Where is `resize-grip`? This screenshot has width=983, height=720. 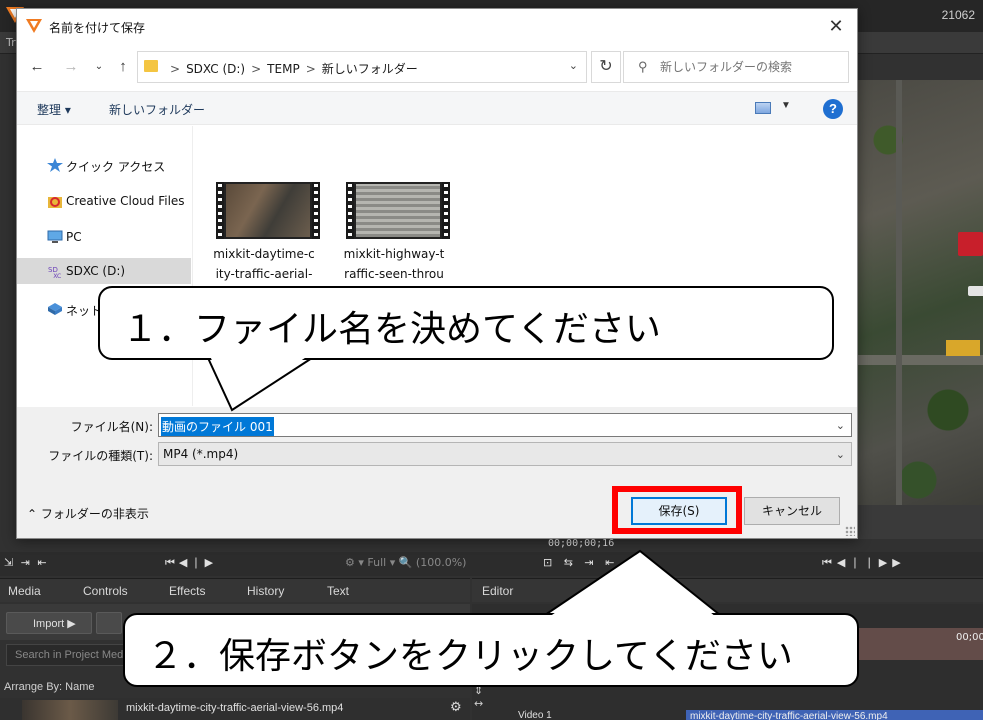 resize-grip is located at coordinates (850, 531).